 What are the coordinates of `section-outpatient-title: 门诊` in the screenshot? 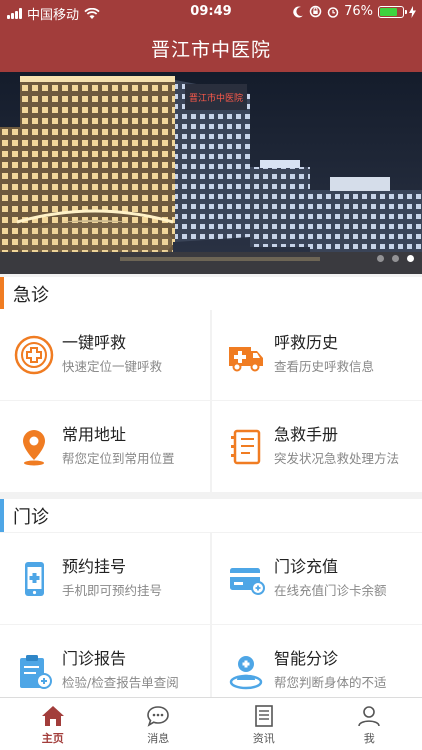 It's located at (31, 517).